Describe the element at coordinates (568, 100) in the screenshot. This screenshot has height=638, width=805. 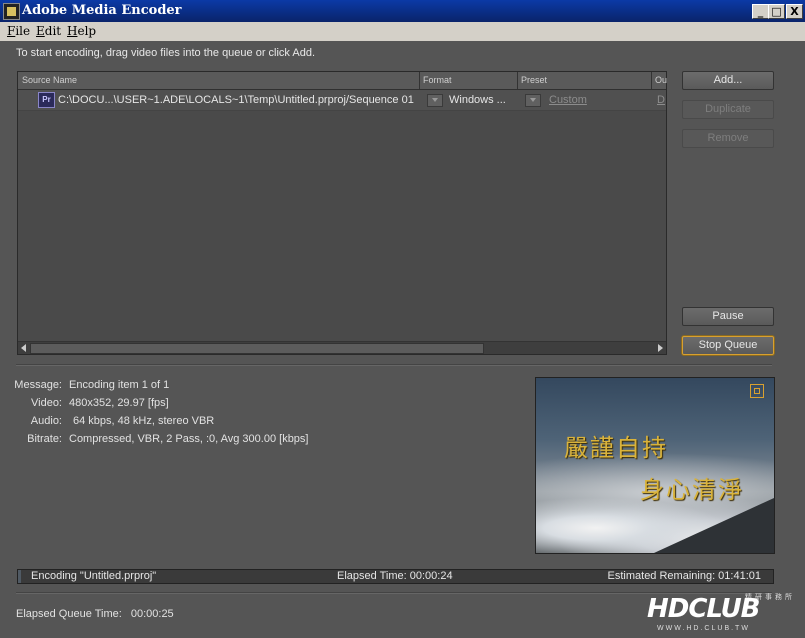
I see `row-preset-link: Custom` at that location.